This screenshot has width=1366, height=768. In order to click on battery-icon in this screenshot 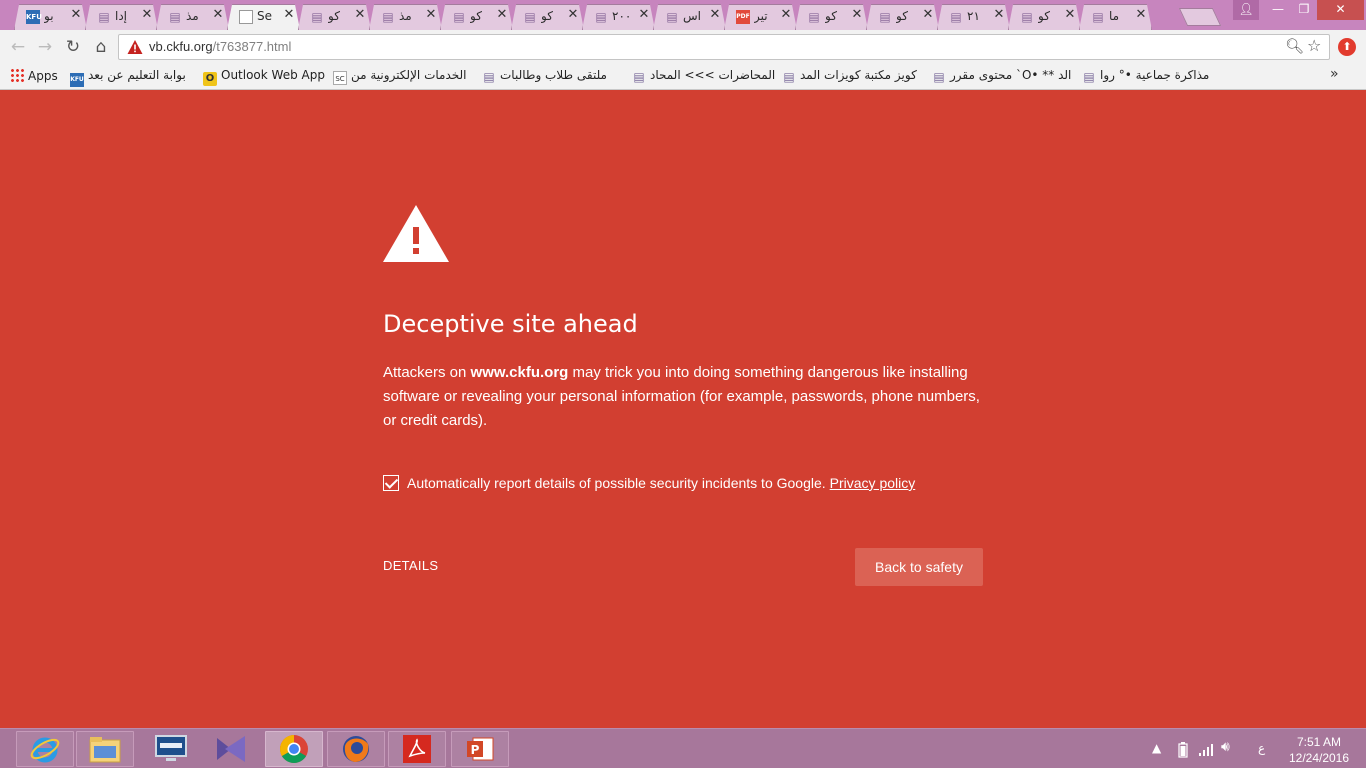, I will do `click(1183, 750)`.